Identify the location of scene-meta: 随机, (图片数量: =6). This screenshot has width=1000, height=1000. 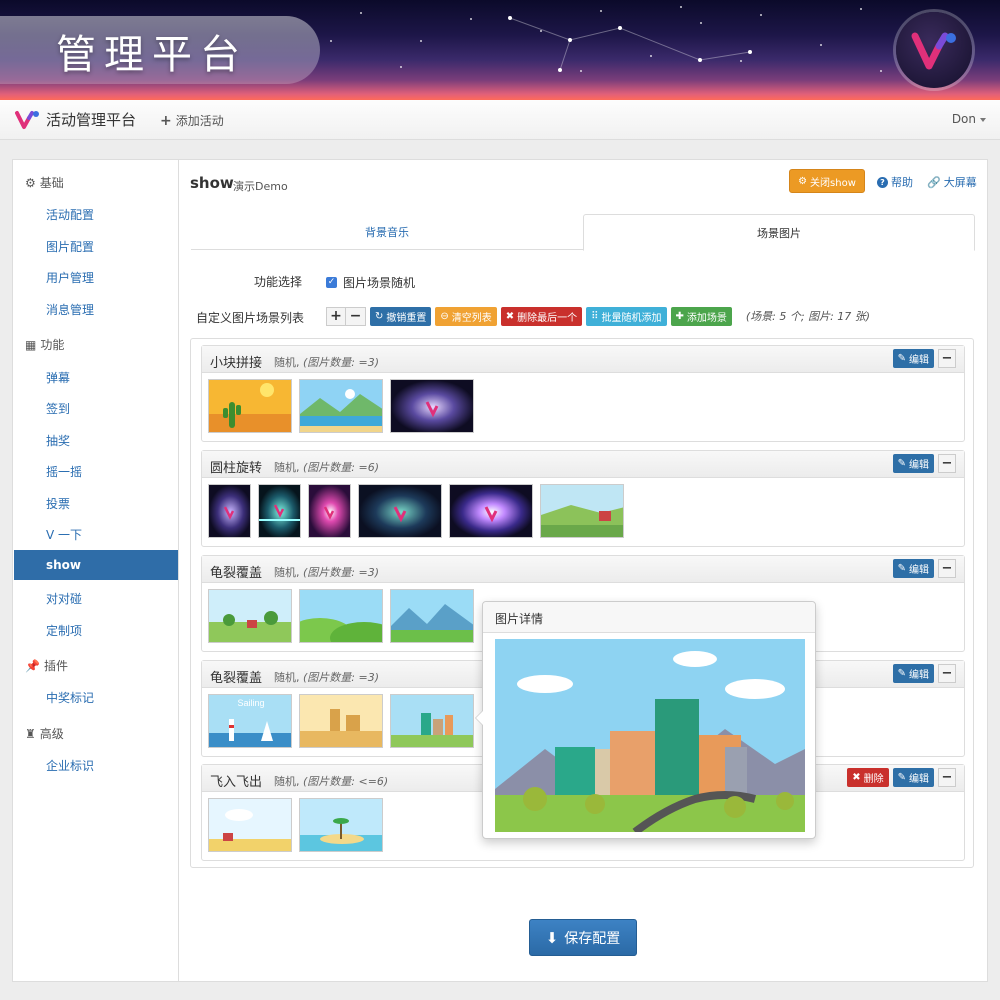
(327, 467).